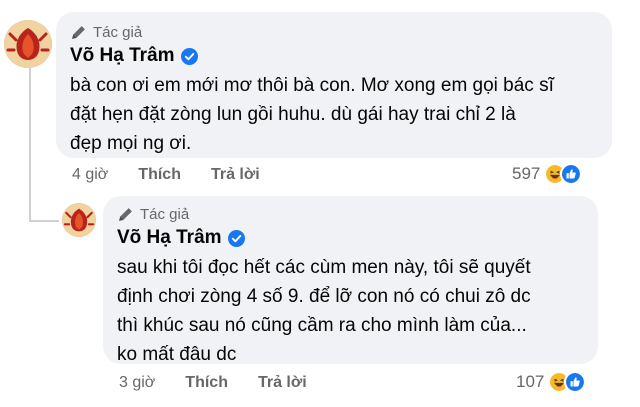 The image size is (640, 407). Describe the element at coordinates (30, 142) in the screenshot. I see `thread-line-vertical` at that location.